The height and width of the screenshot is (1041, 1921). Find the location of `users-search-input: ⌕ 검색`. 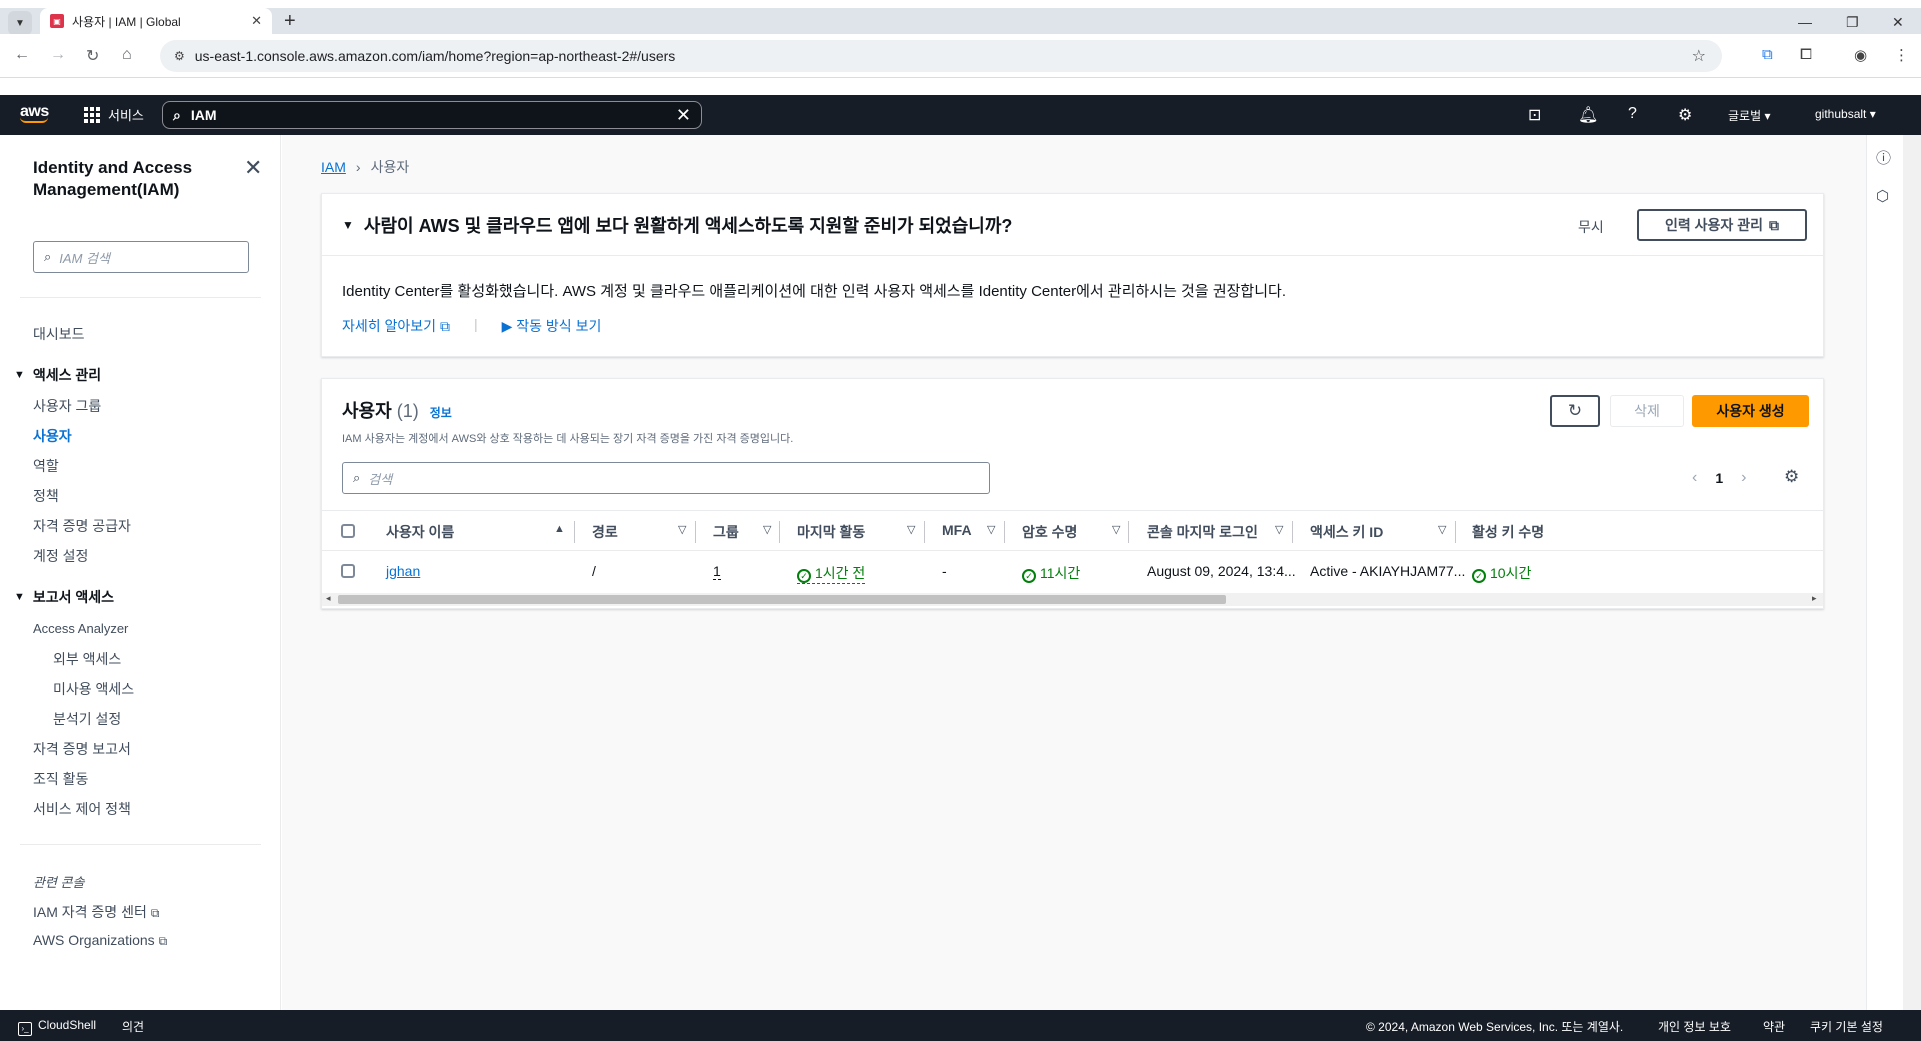

users-search-input: ⌕ 검색 is located at coordinates (666, 478).